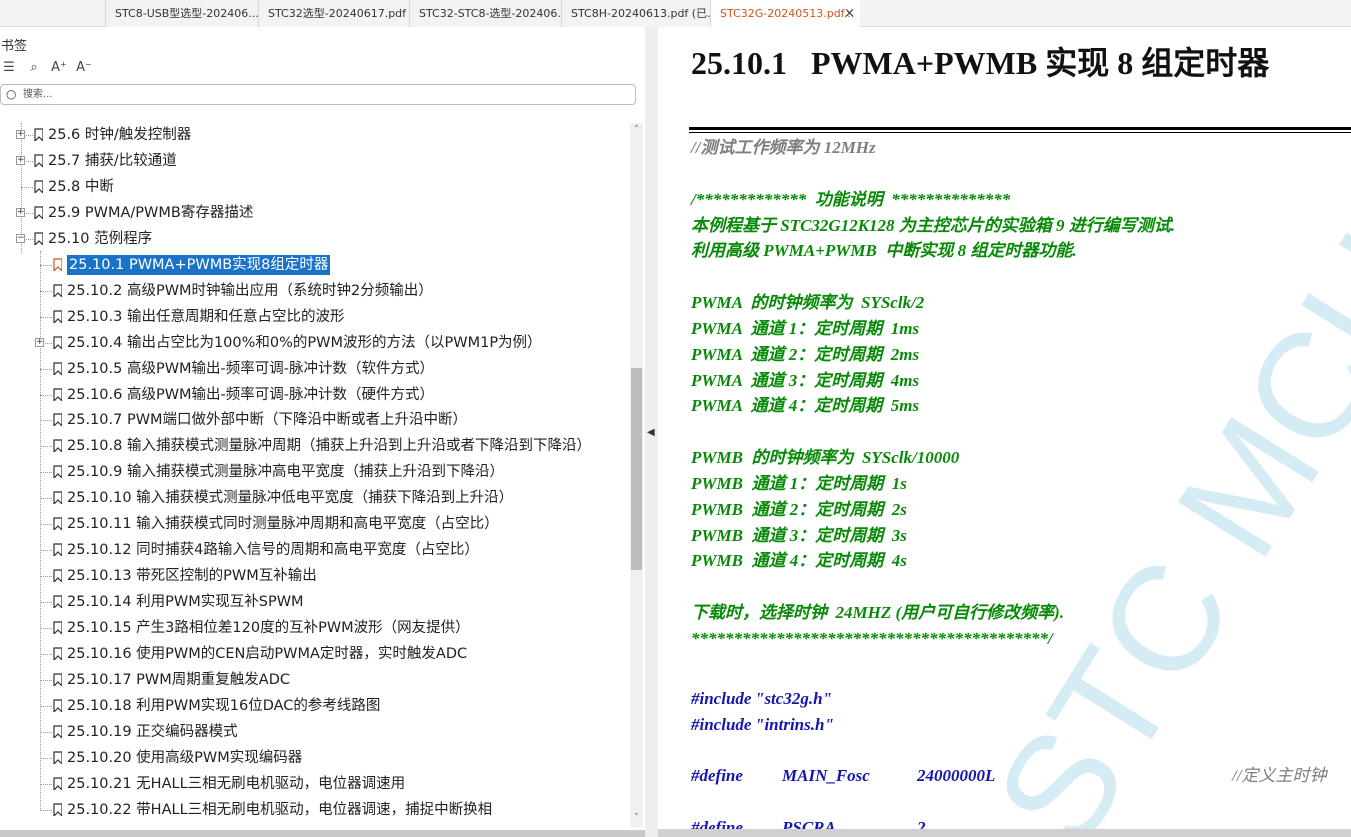 This screenshot has width=1351, height=837. What do you see at coordinates (314, 420) in the screenshot?
I see `bookmark-item: 25.10.7 PWM端口做外部中断（下降沿中断或者上升沿中断）` at bounding box center [314, 420].